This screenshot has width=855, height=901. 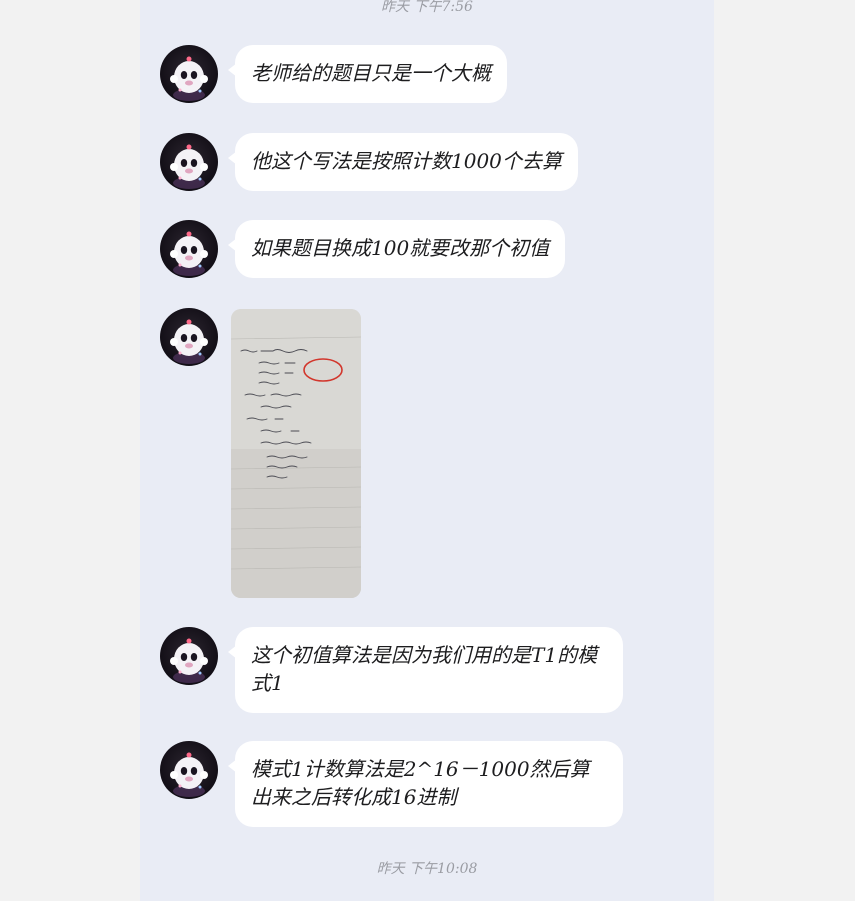 I want to click on handwritten-notes-photo, so click(x=296, y=453).